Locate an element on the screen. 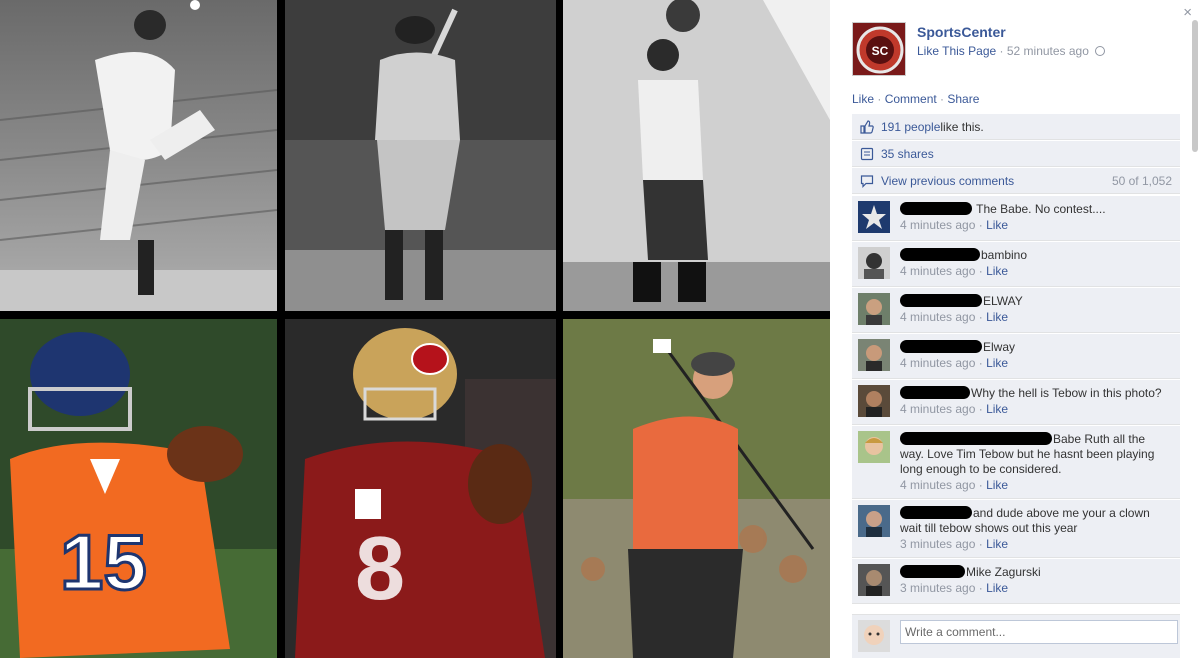 The image size is (1200, 658). comment-item: Elway 4 minutes ago · Like is located at coordinates (1016, 356).